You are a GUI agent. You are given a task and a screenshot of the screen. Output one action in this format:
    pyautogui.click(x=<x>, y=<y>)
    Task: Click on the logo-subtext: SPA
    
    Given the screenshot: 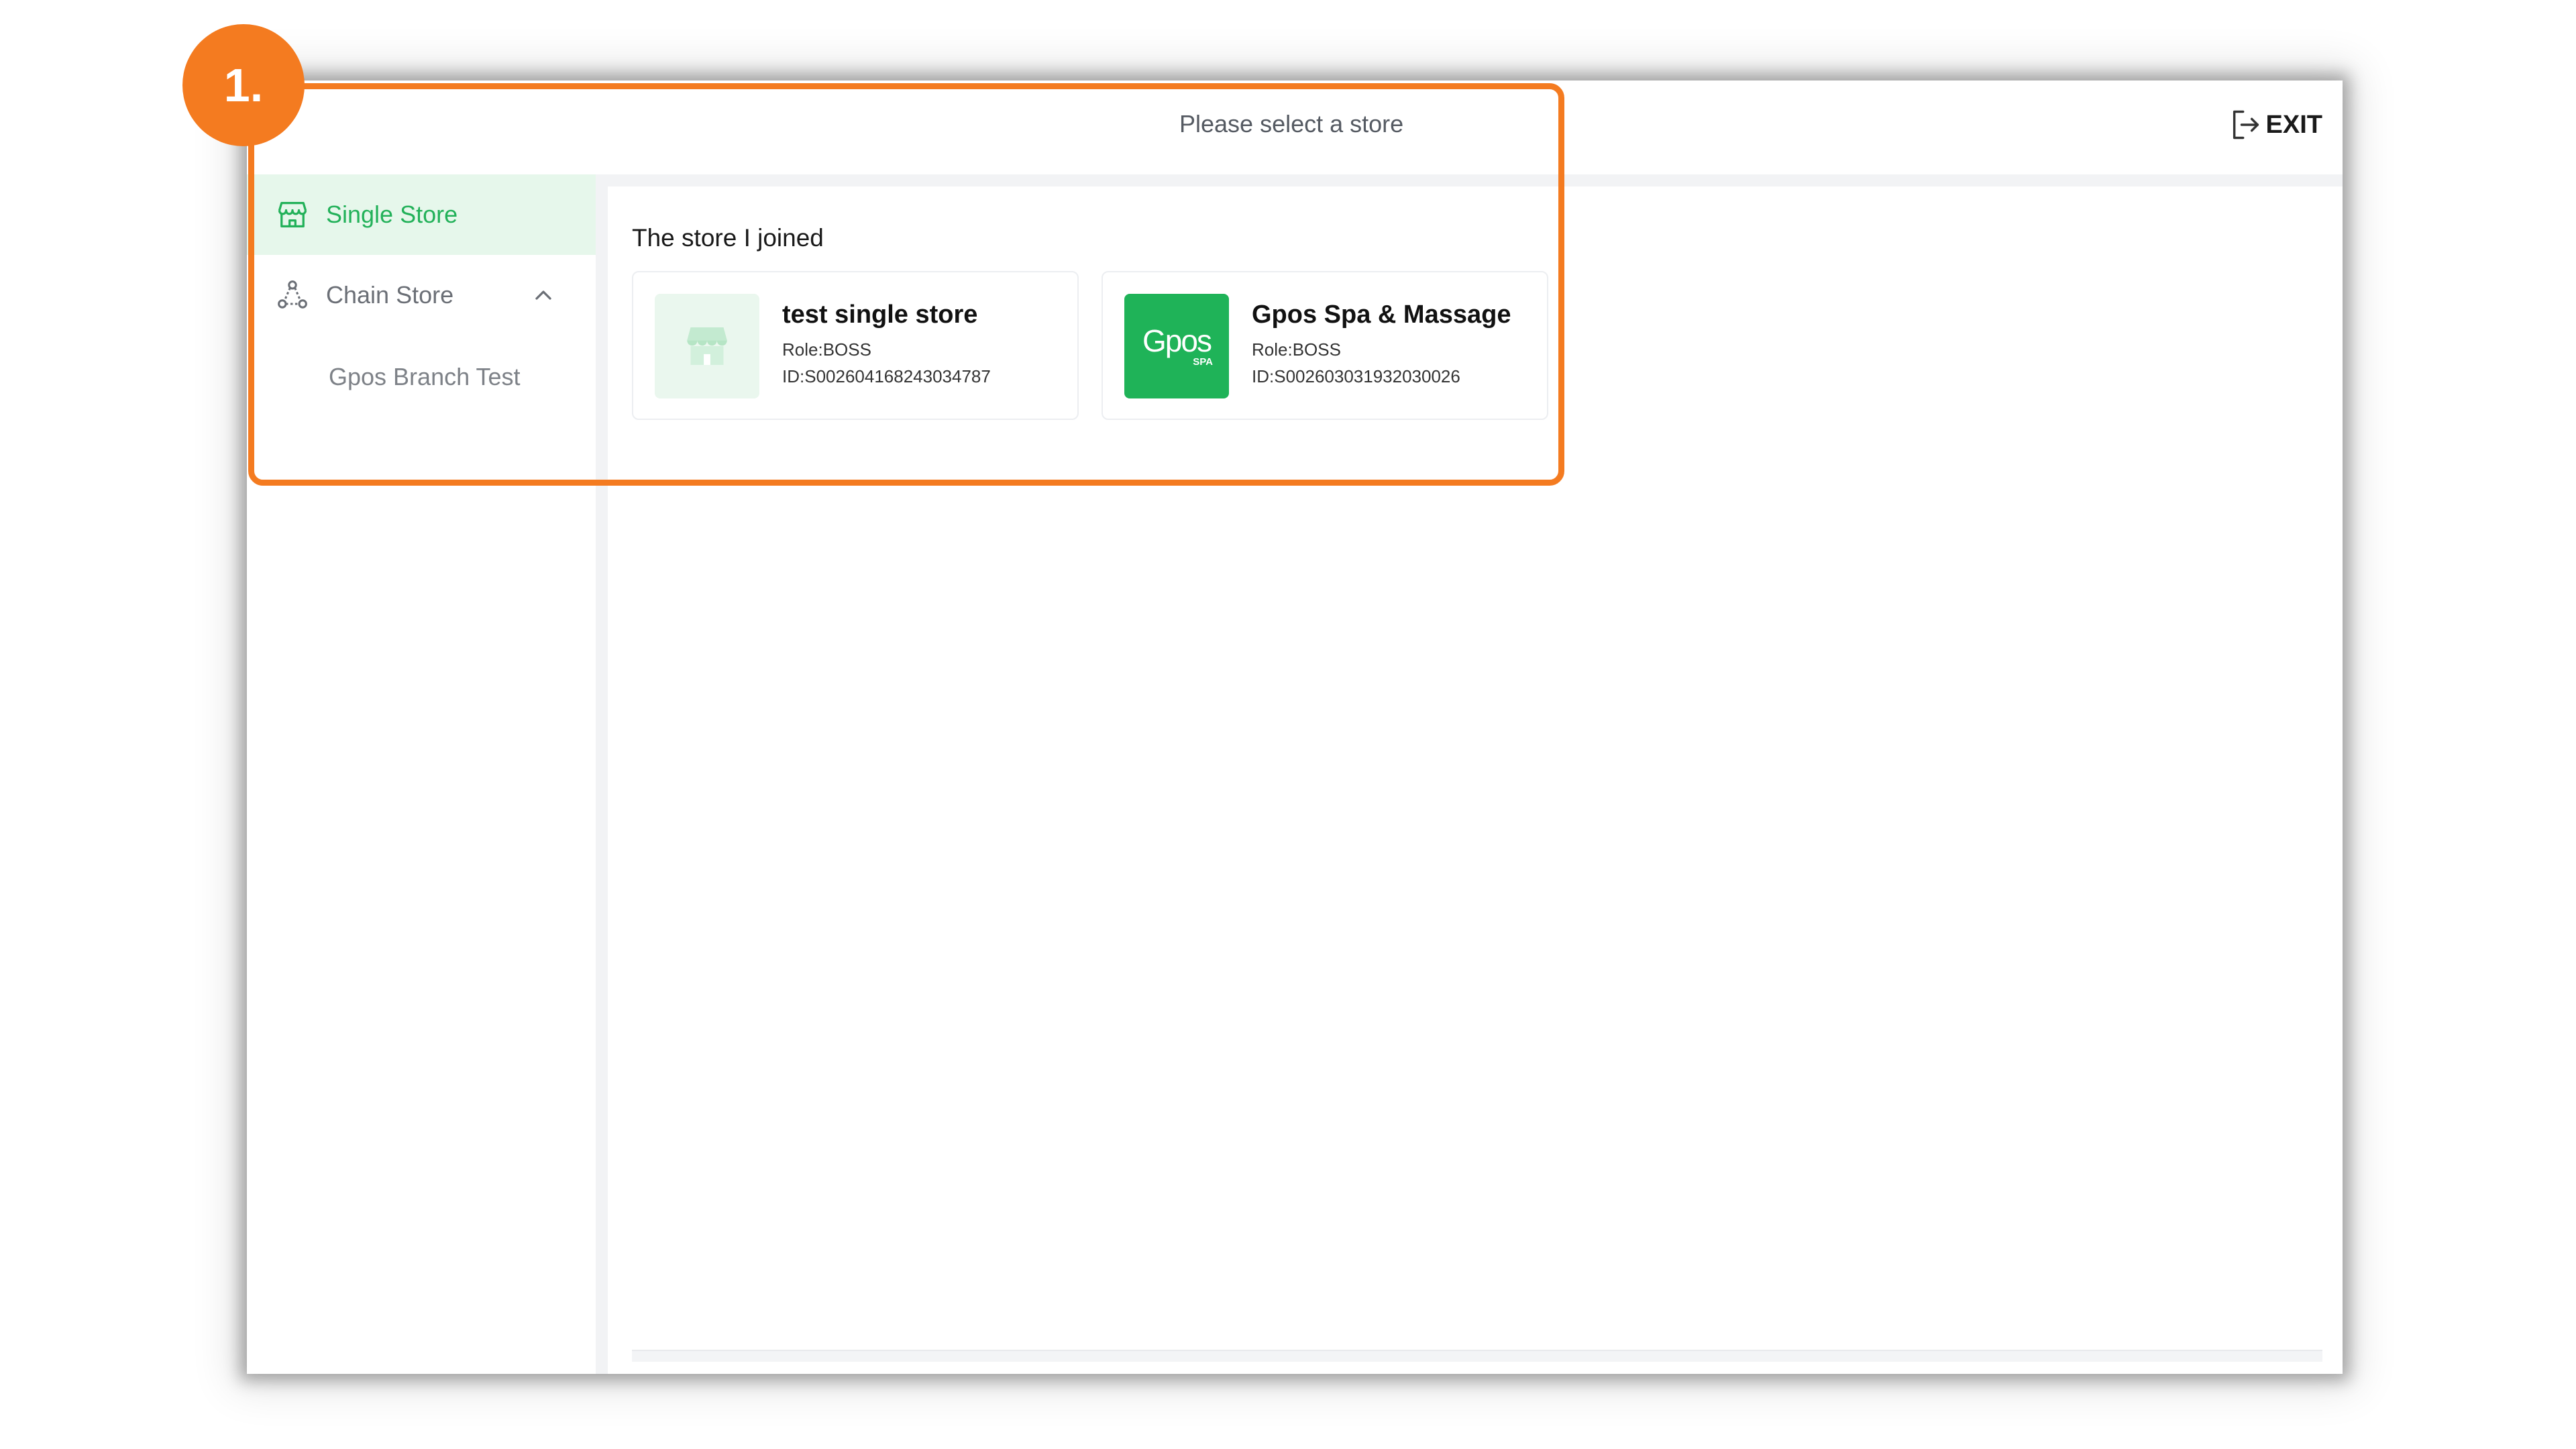 What is the action you would take?
    pyautogui.click(x=1203, y=362)
    